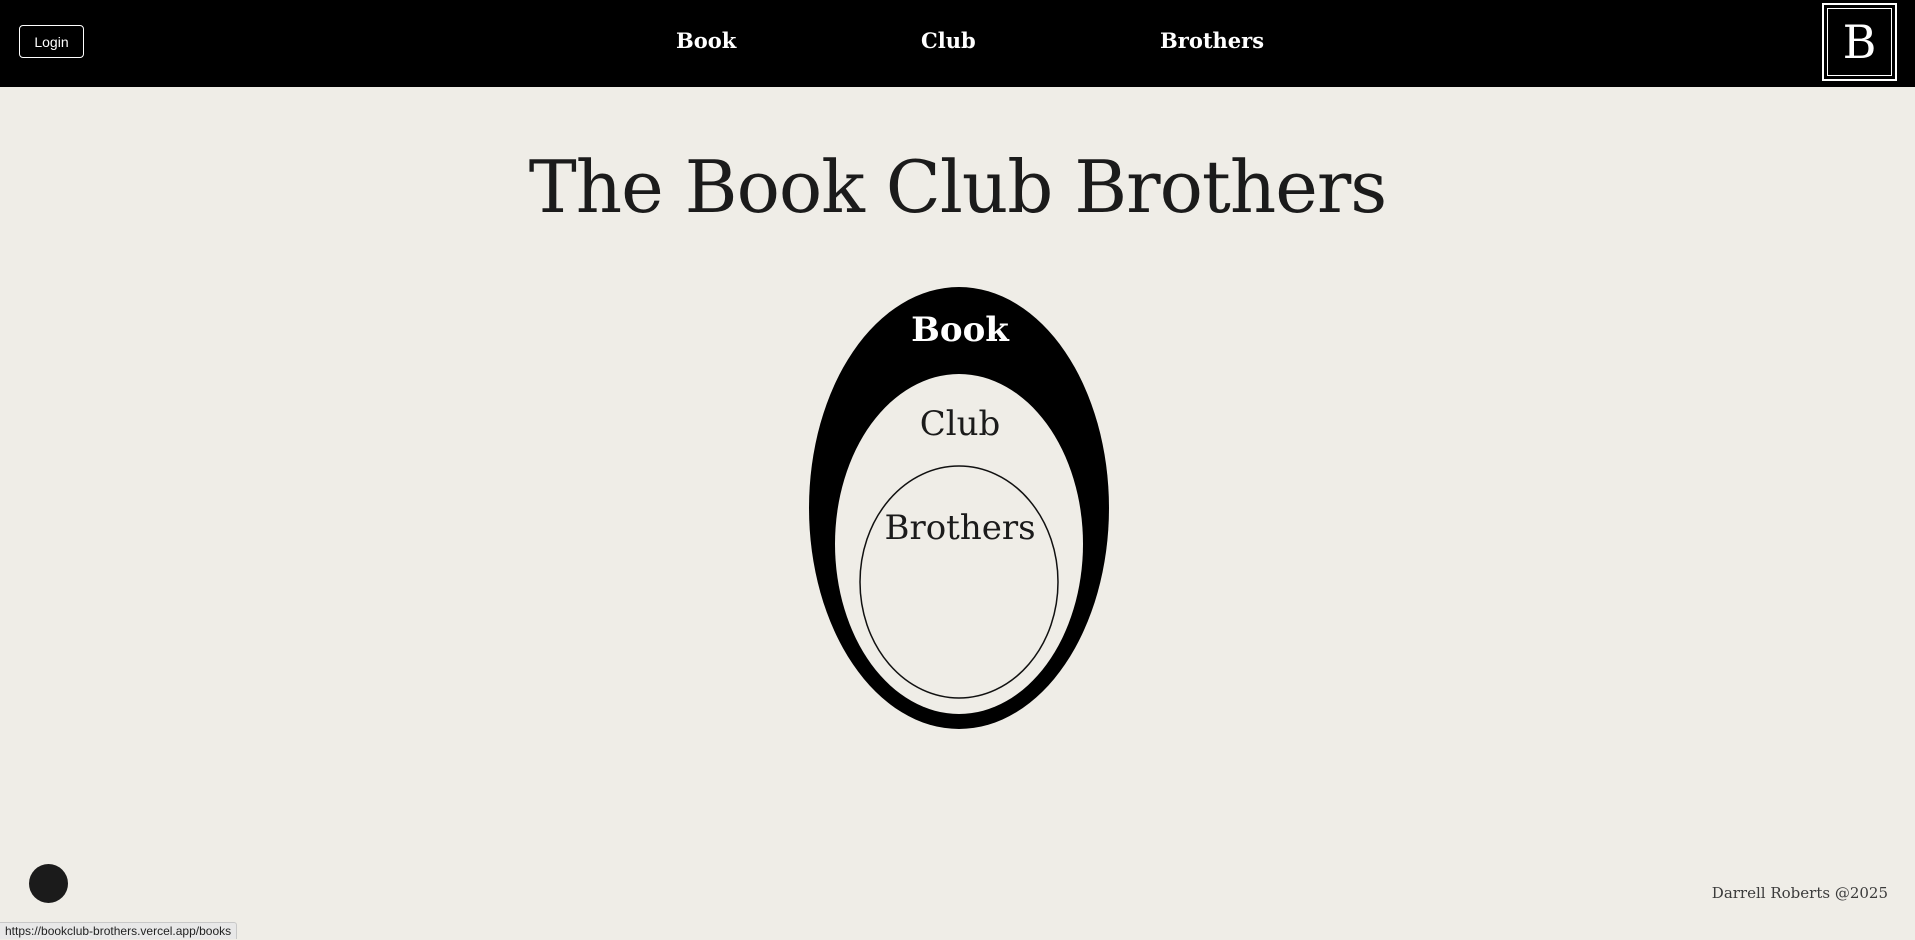 The height and width of the screenshot is (940, 1915). I want to click on ring-label-book: Book, so click(960, 330).